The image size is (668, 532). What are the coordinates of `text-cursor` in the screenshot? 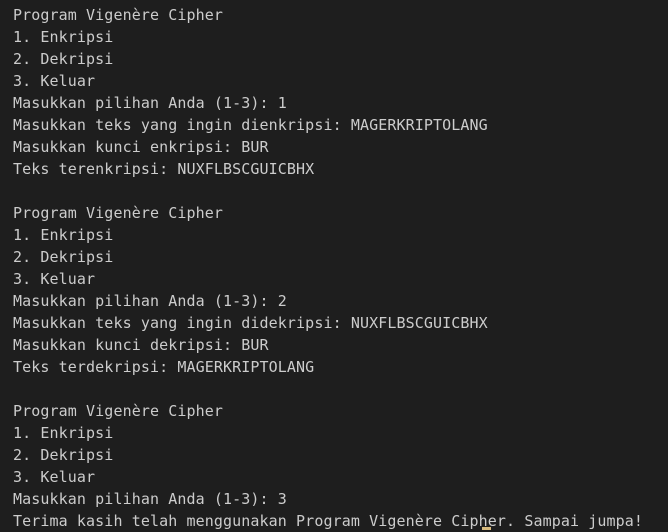 It's located at (486, 528).